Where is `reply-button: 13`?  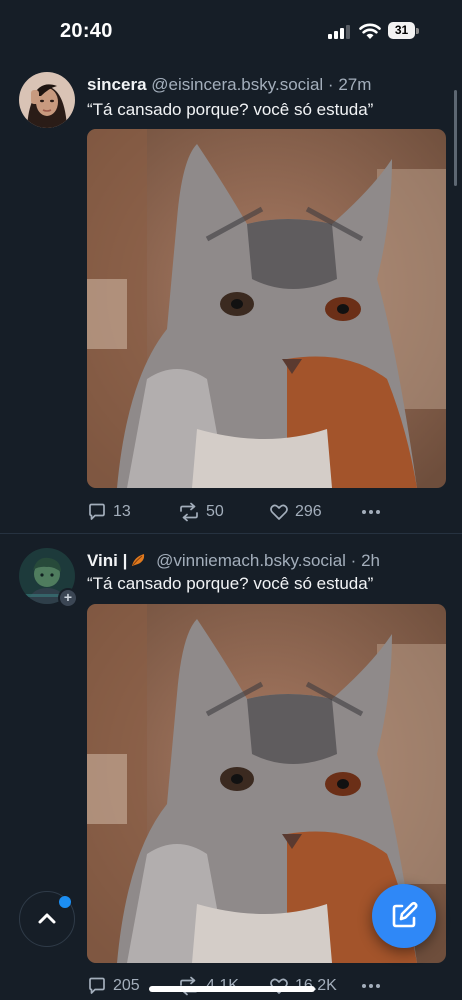
reply-button: 13 is located at coordinates (109, 512).